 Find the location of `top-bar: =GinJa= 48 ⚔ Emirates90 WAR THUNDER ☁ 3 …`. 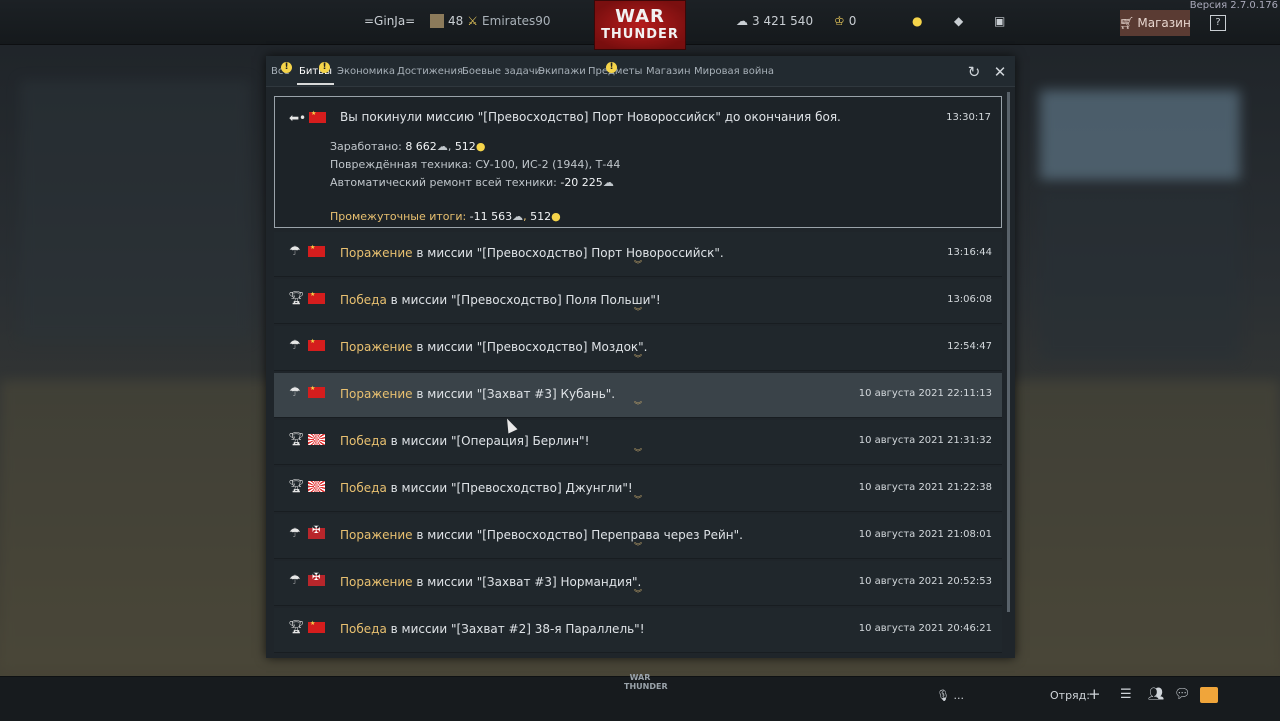

top-bar: =GinJa= 48 ⚔ Emirates90 WAR THUNDER ☁ 3 … is located at coordinates (640, 25).